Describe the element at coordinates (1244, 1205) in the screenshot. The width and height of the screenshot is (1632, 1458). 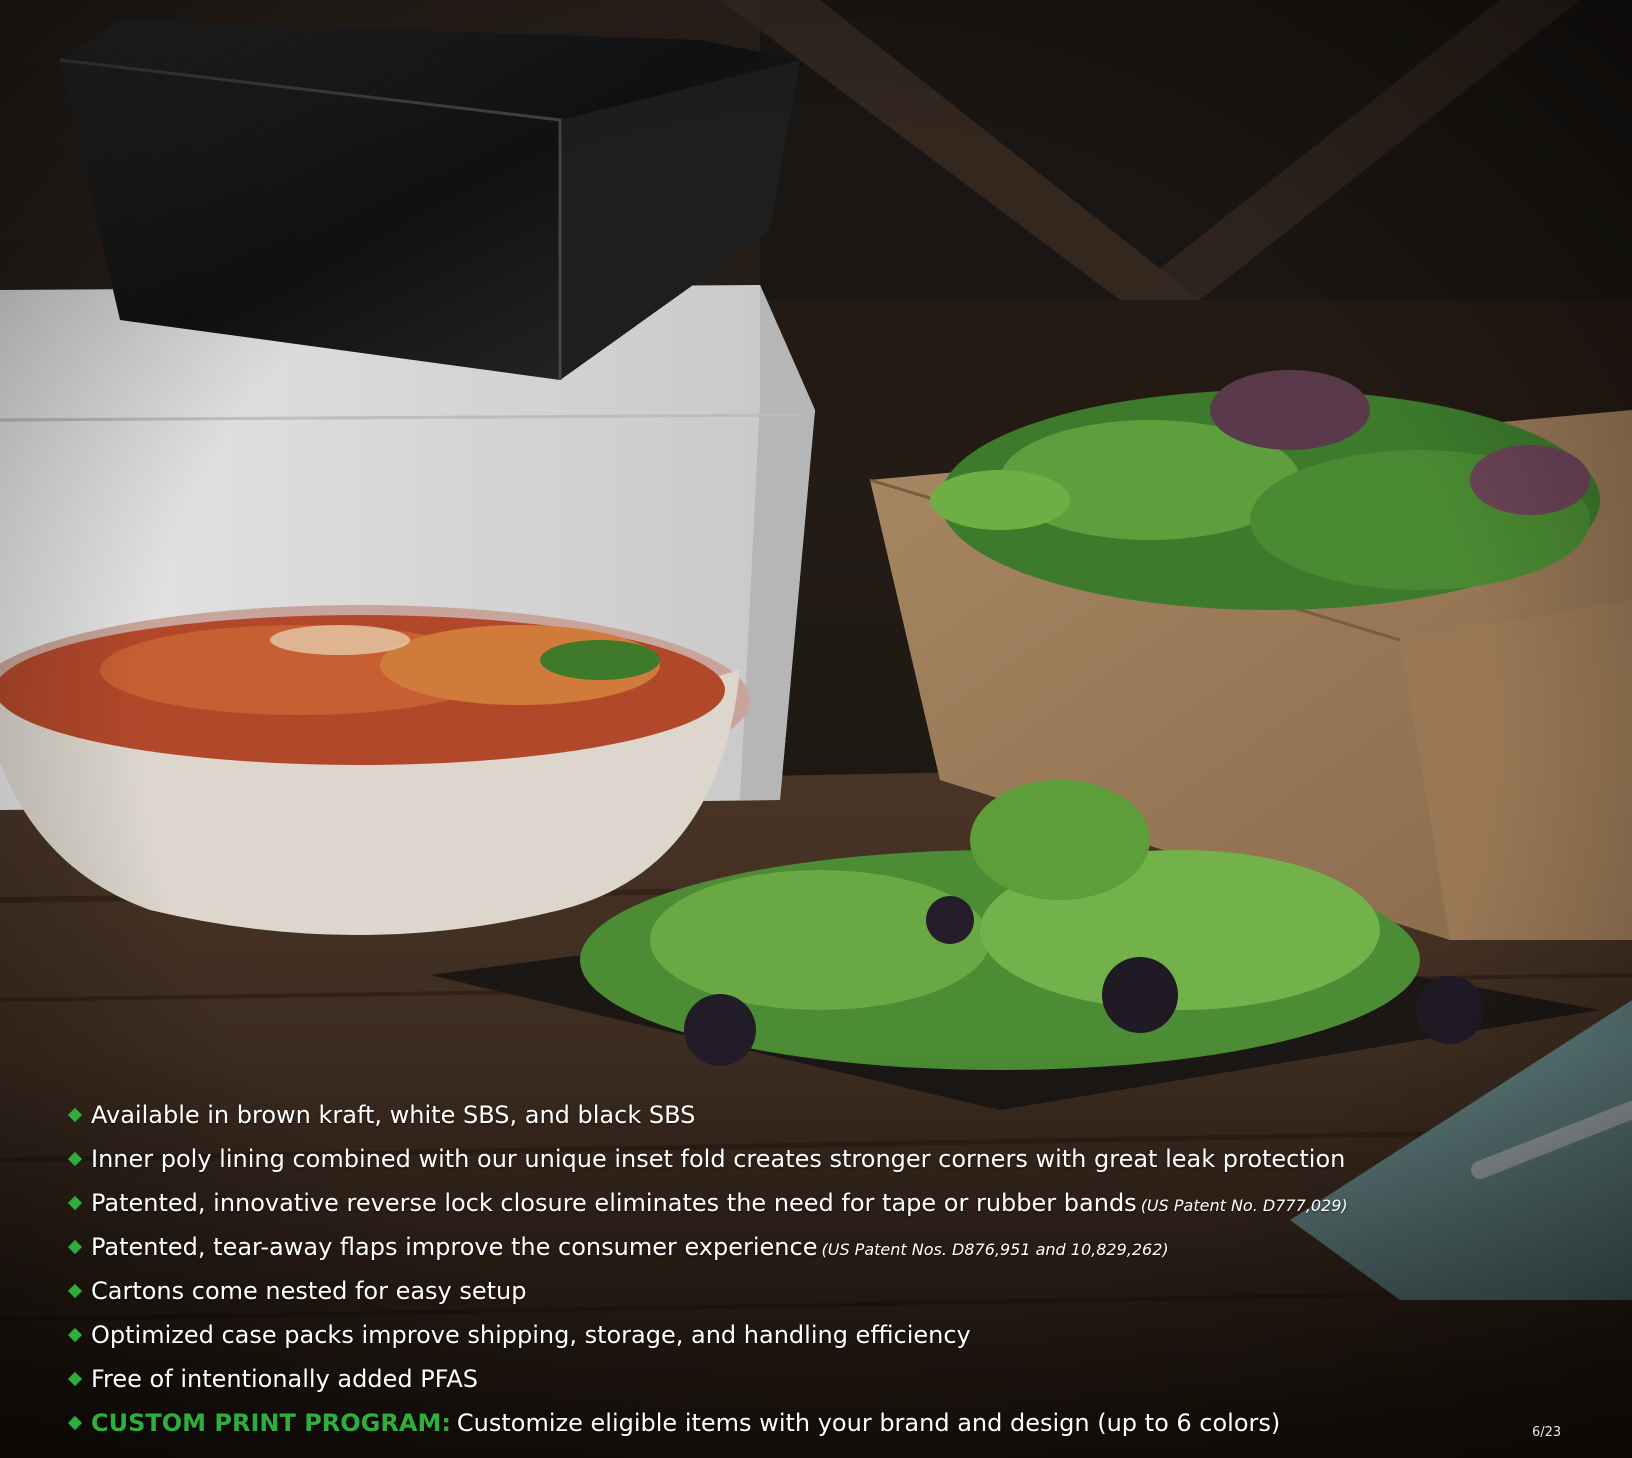
I see `patent-note: (US Patent No. D777,029)` at that location.